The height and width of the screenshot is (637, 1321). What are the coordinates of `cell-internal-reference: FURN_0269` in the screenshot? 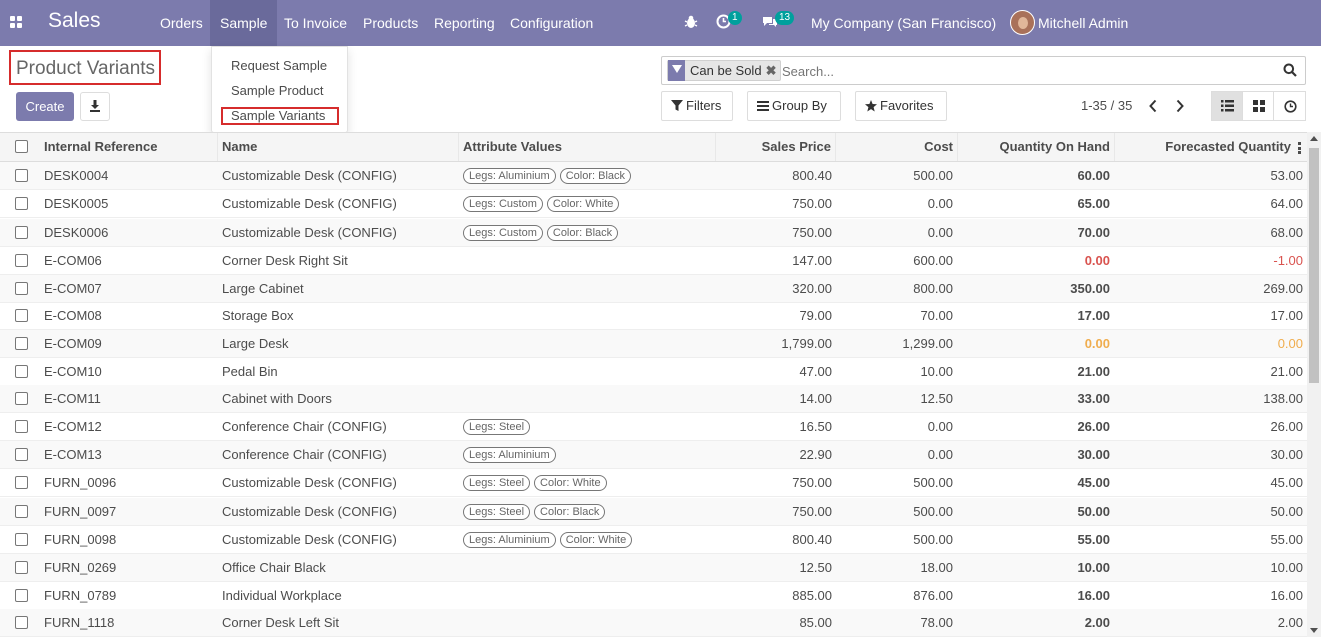 It's located at (80, 567).